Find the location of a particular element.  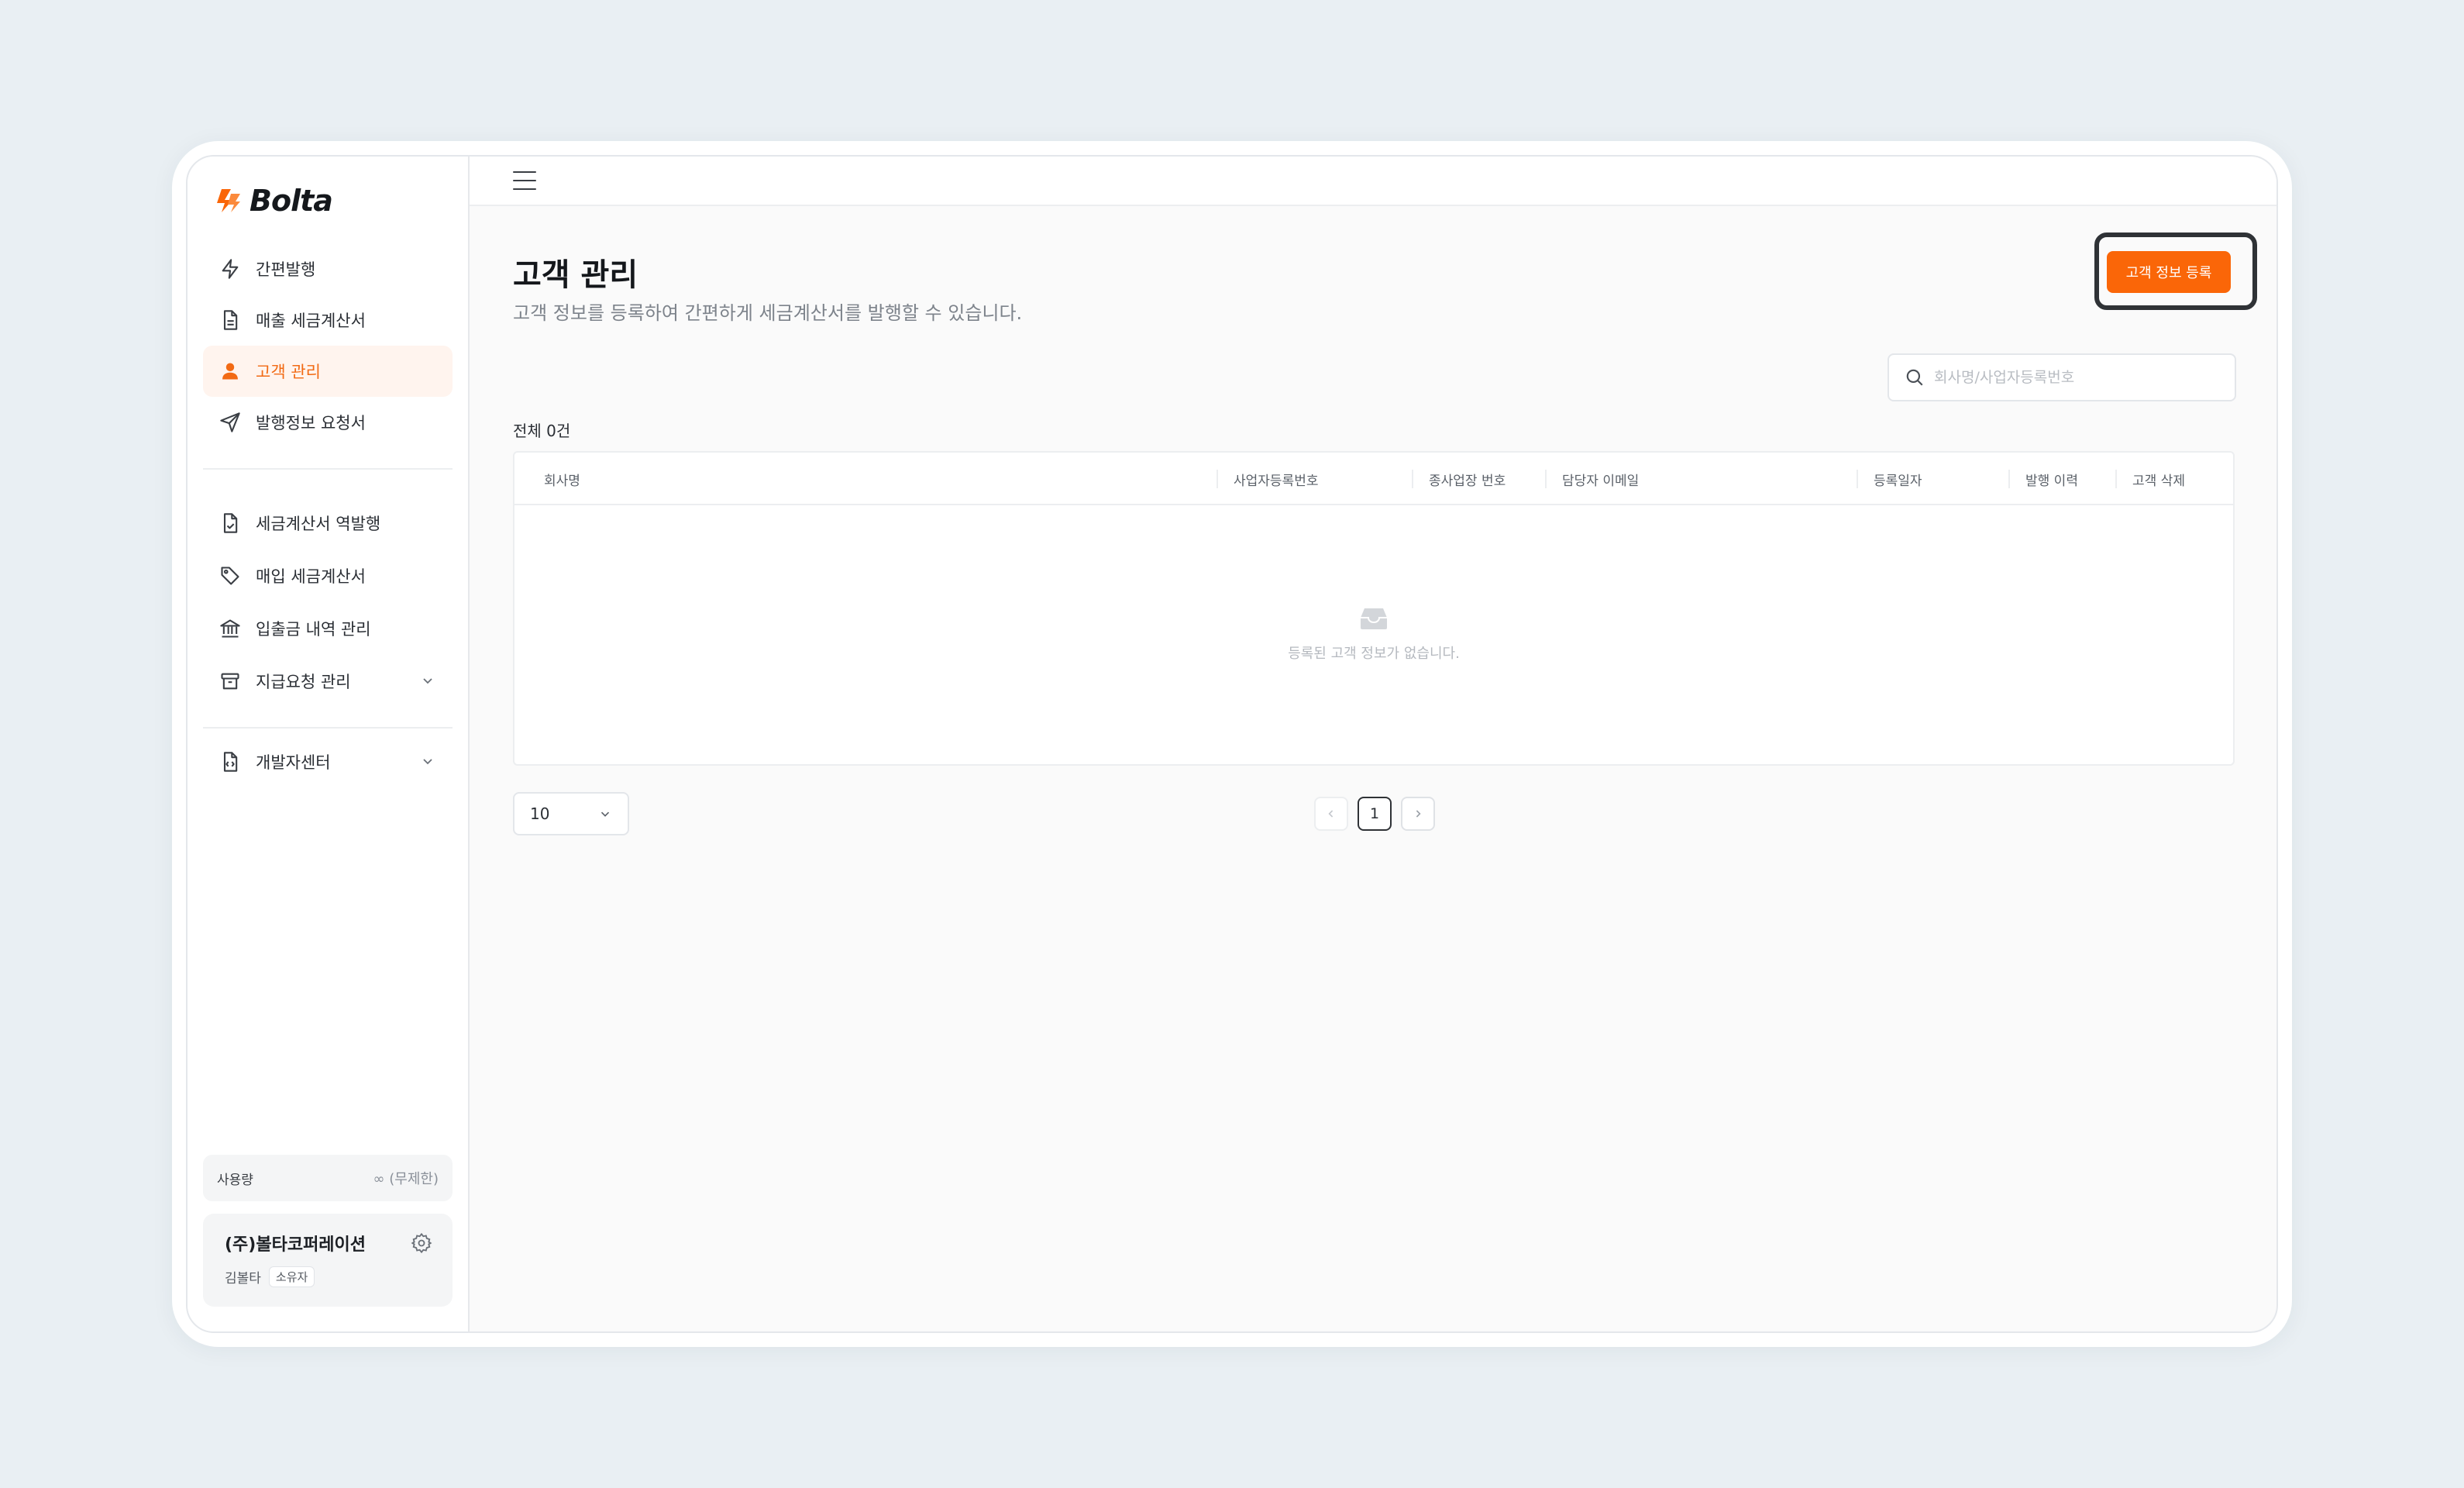

search-box is located at coordinates (2062, 377).